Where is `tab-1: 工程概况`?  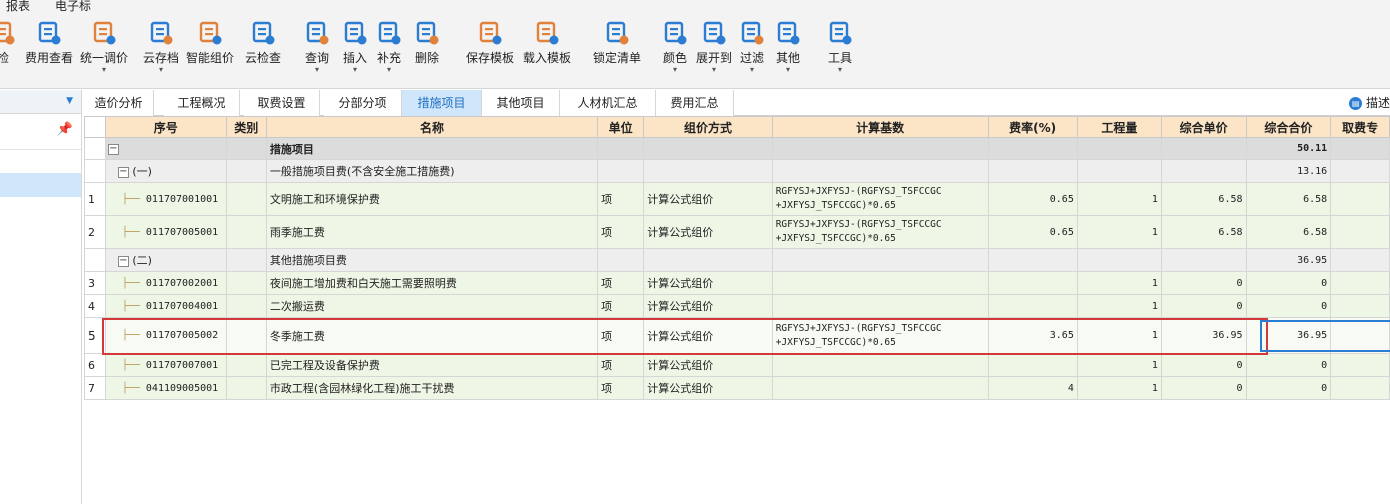
tab-1: 工程概况 is located at coordinates (202, 103).